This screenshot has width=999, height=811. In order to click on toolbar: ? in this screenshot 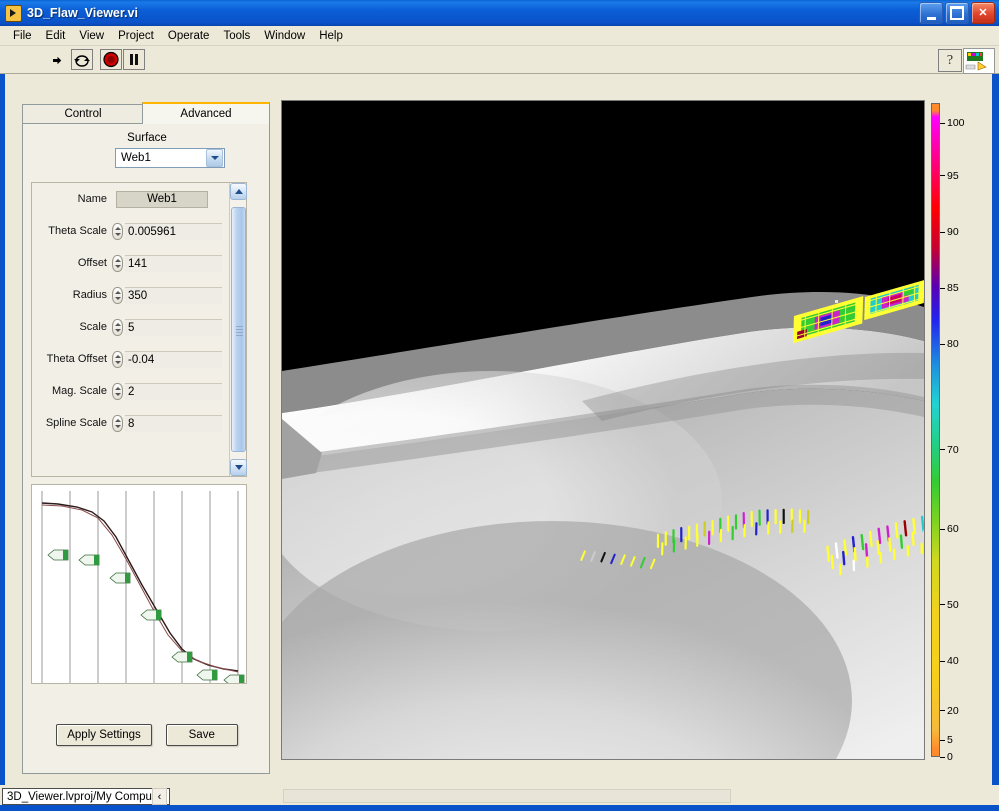, I will do `click(499, 60)`.